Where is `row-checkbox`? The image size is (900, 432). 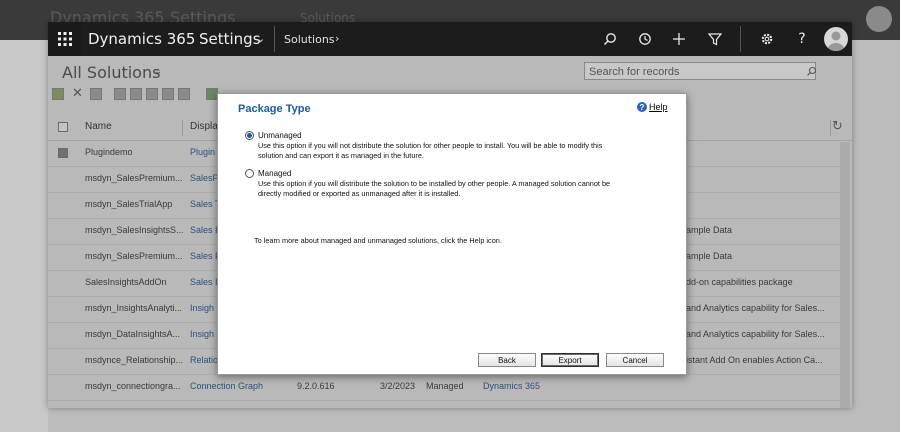 row-checkbox is located at coordinates (63, 153).